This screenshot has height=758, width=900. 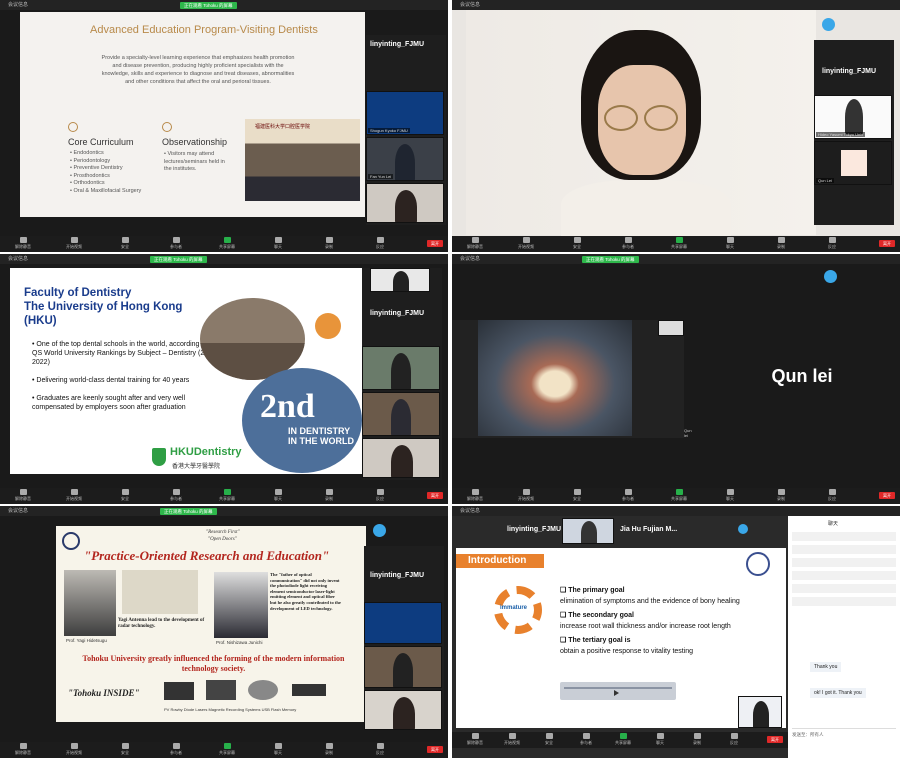 I want to click on video-player, so click(x=618, y=691).